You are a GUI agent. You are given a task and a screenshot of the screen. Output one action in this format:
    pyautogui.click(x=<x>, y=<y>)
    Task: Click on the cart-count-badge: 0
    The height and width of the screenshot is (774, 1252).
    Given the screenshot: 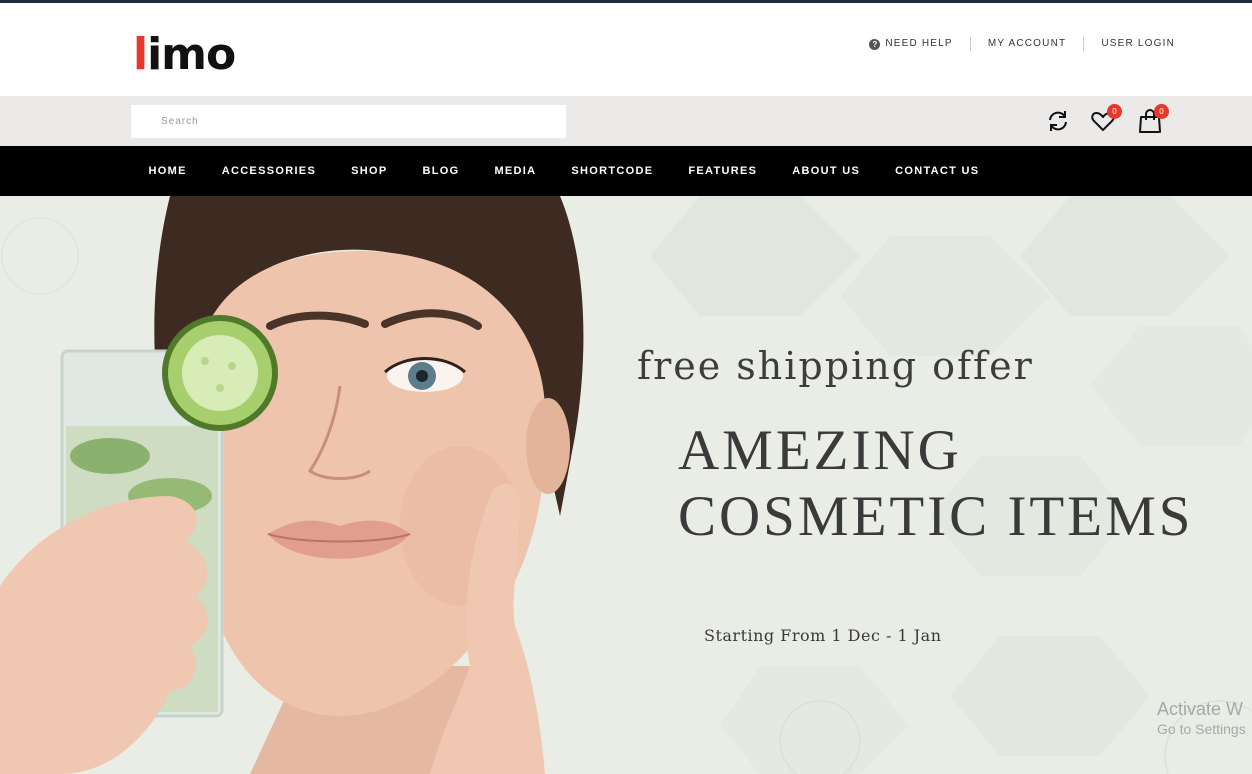 What is the action you would take?
    pyautogui.click(x=1161, y=111)
    